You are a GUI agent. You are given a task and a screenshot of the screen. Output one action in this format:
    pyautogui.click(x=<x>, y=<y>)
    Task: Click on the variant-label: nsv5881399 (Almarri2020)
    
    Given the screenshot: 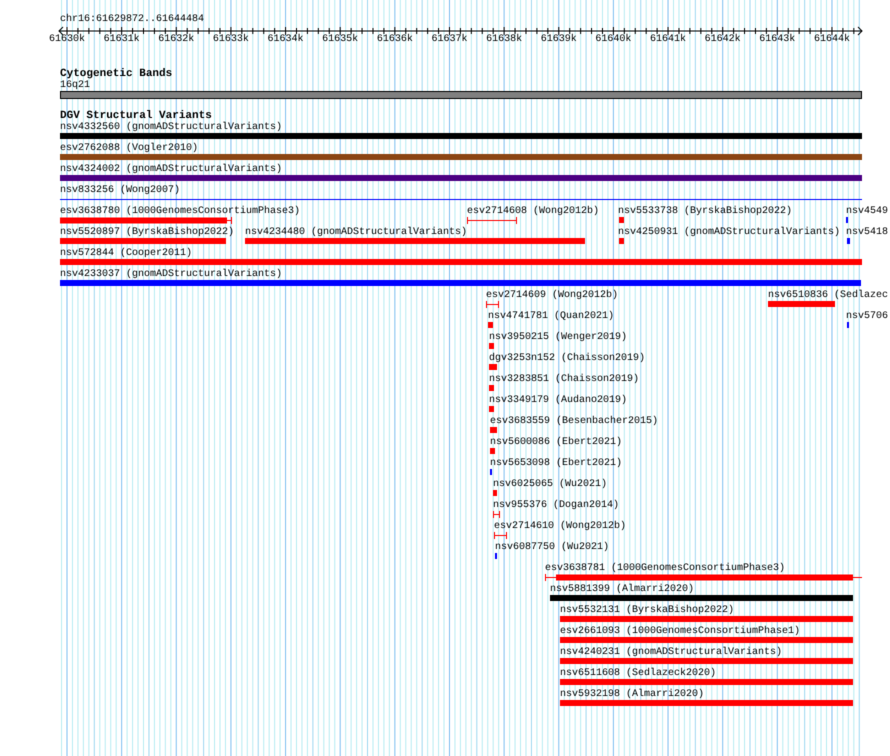 What is the action you would take?
    pyautogui.click(x=622, y=589)
    